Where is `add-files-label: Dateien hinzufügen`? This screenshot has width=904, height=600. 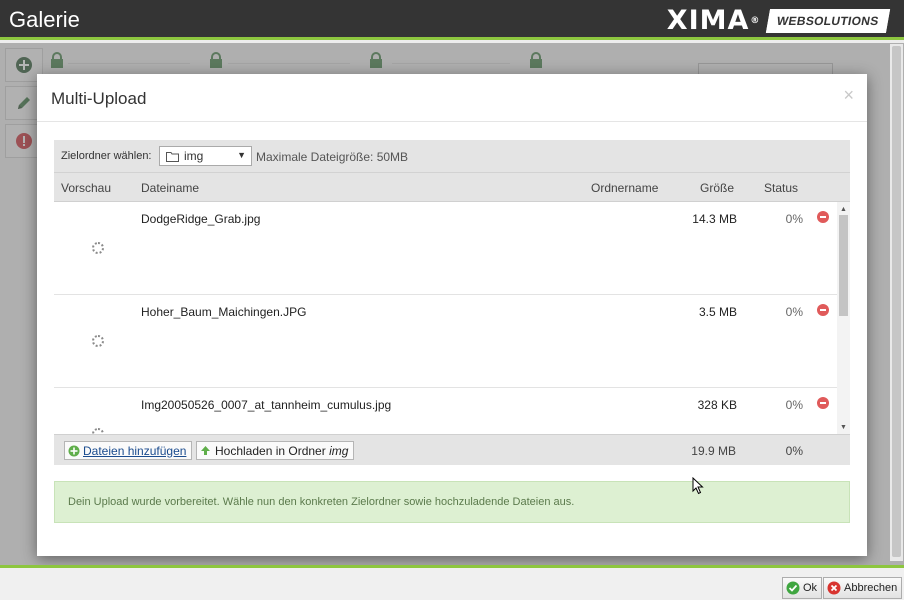 add-files-label: Dateien hinzufügen is located at coordinates (134, 451).